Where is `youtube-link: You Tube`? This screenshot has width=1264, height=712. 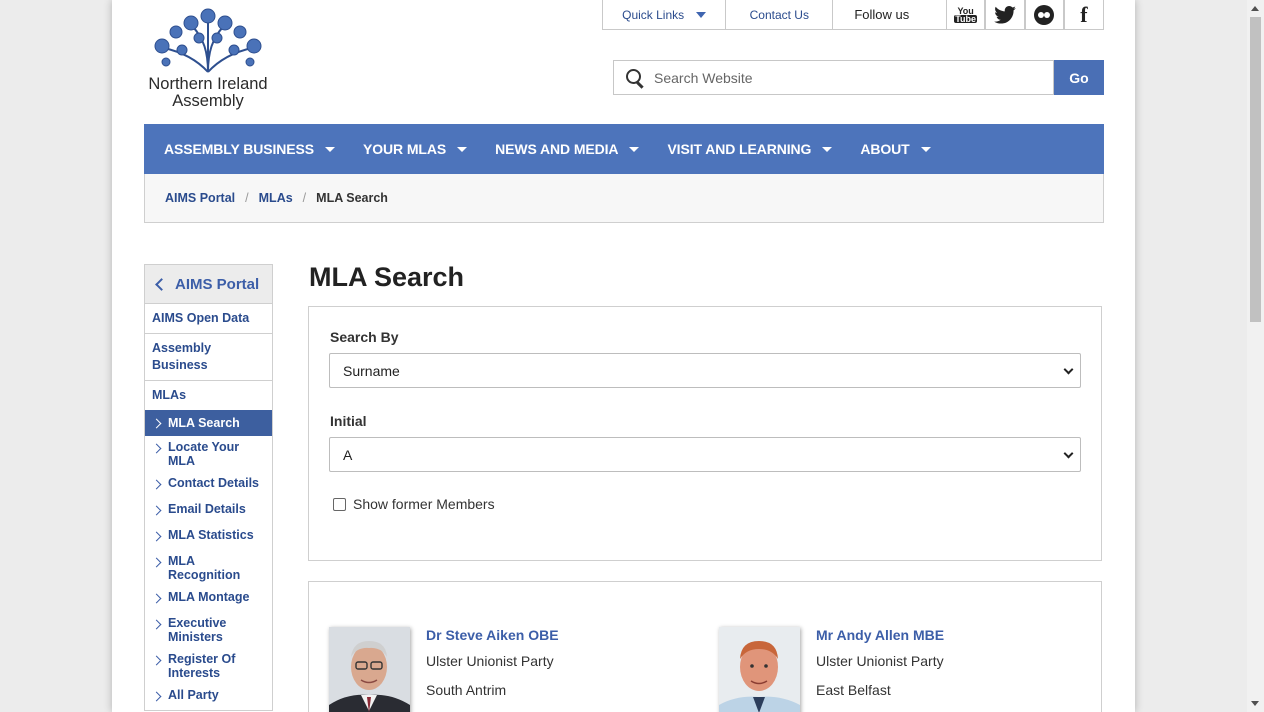 youtube-link: You Tube is located at coordinates (966, 14).